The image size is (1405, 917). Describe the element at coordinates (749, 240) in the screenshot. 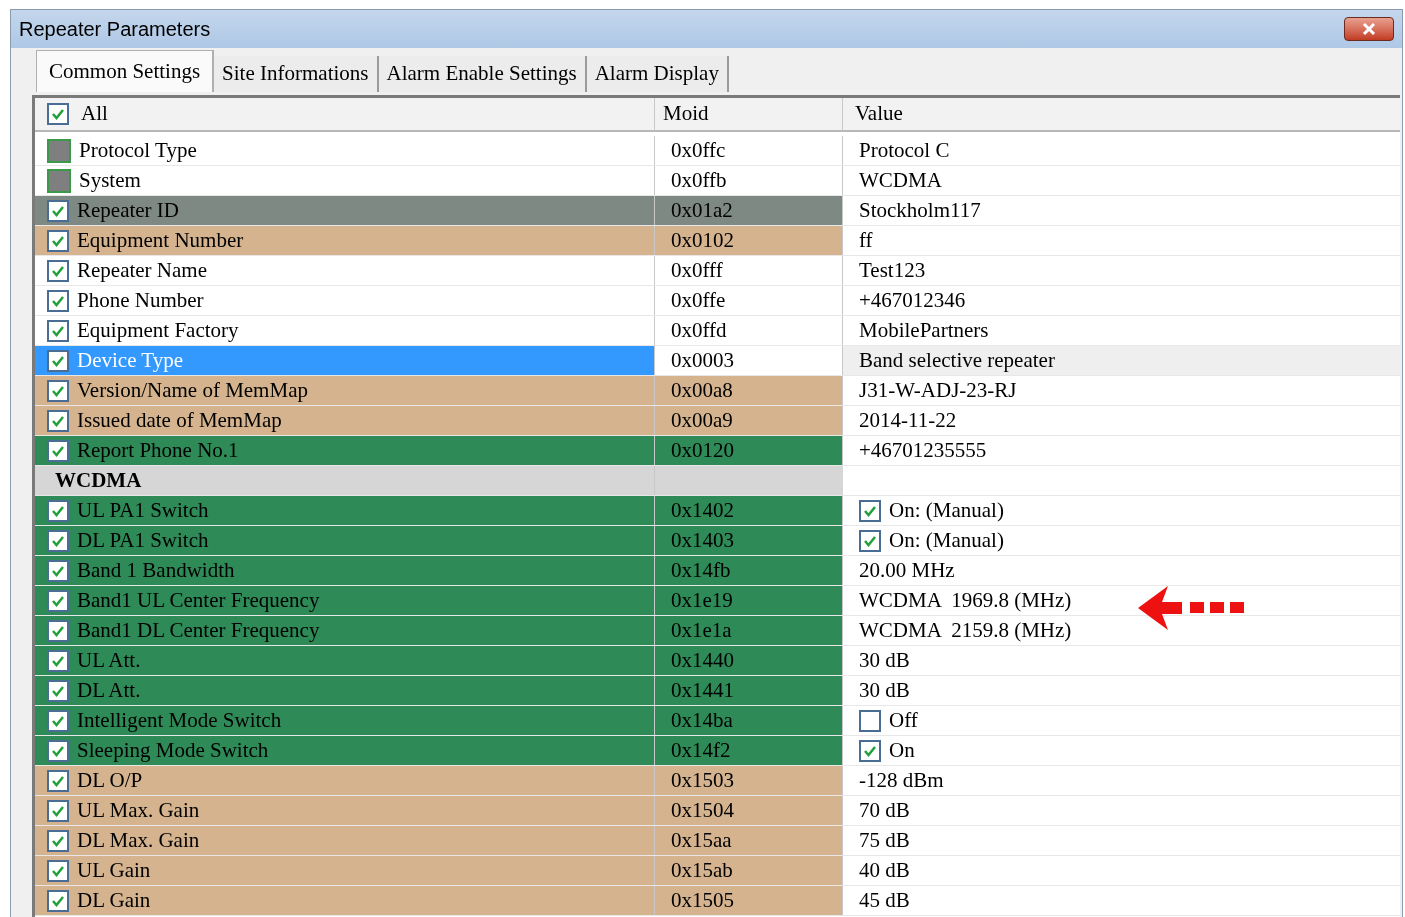

I see `moid-cell: 0x0102` at that location.